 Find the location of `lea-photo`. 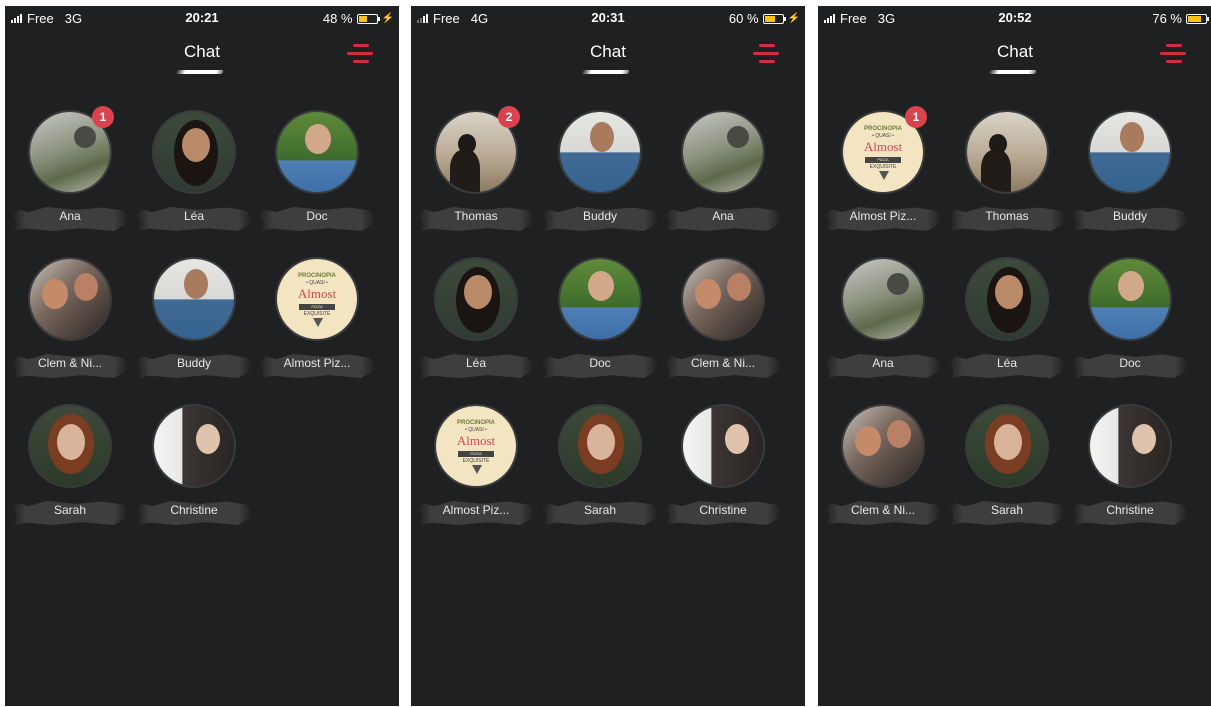

lea-photo is located at coordinates (476, 299).